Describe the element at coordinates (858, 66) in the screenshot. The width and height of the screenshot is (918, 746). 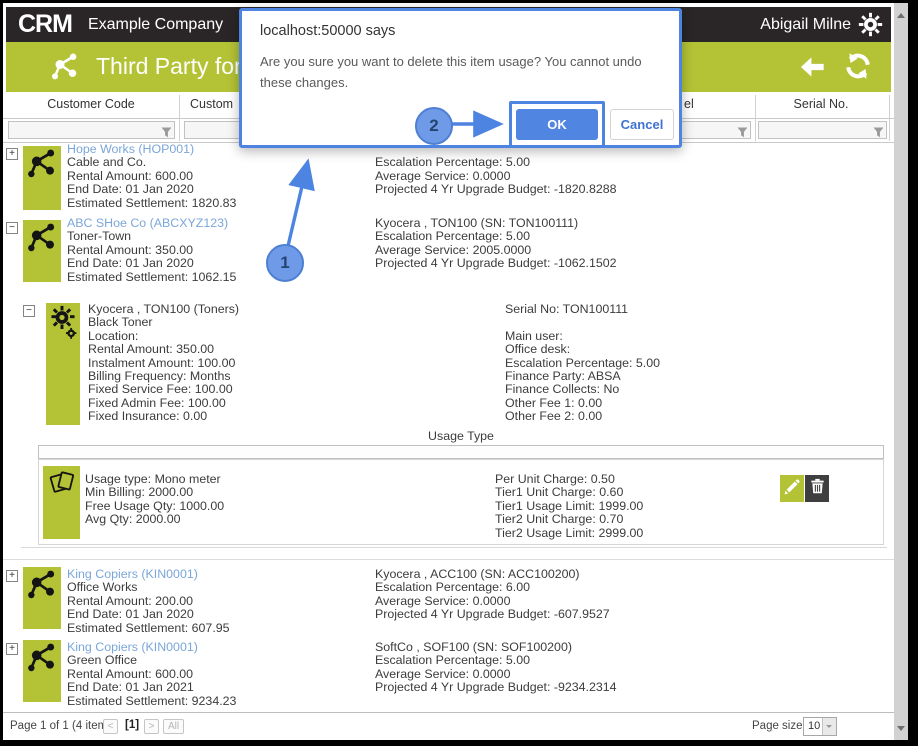
I see `refresh-icon` at that location.